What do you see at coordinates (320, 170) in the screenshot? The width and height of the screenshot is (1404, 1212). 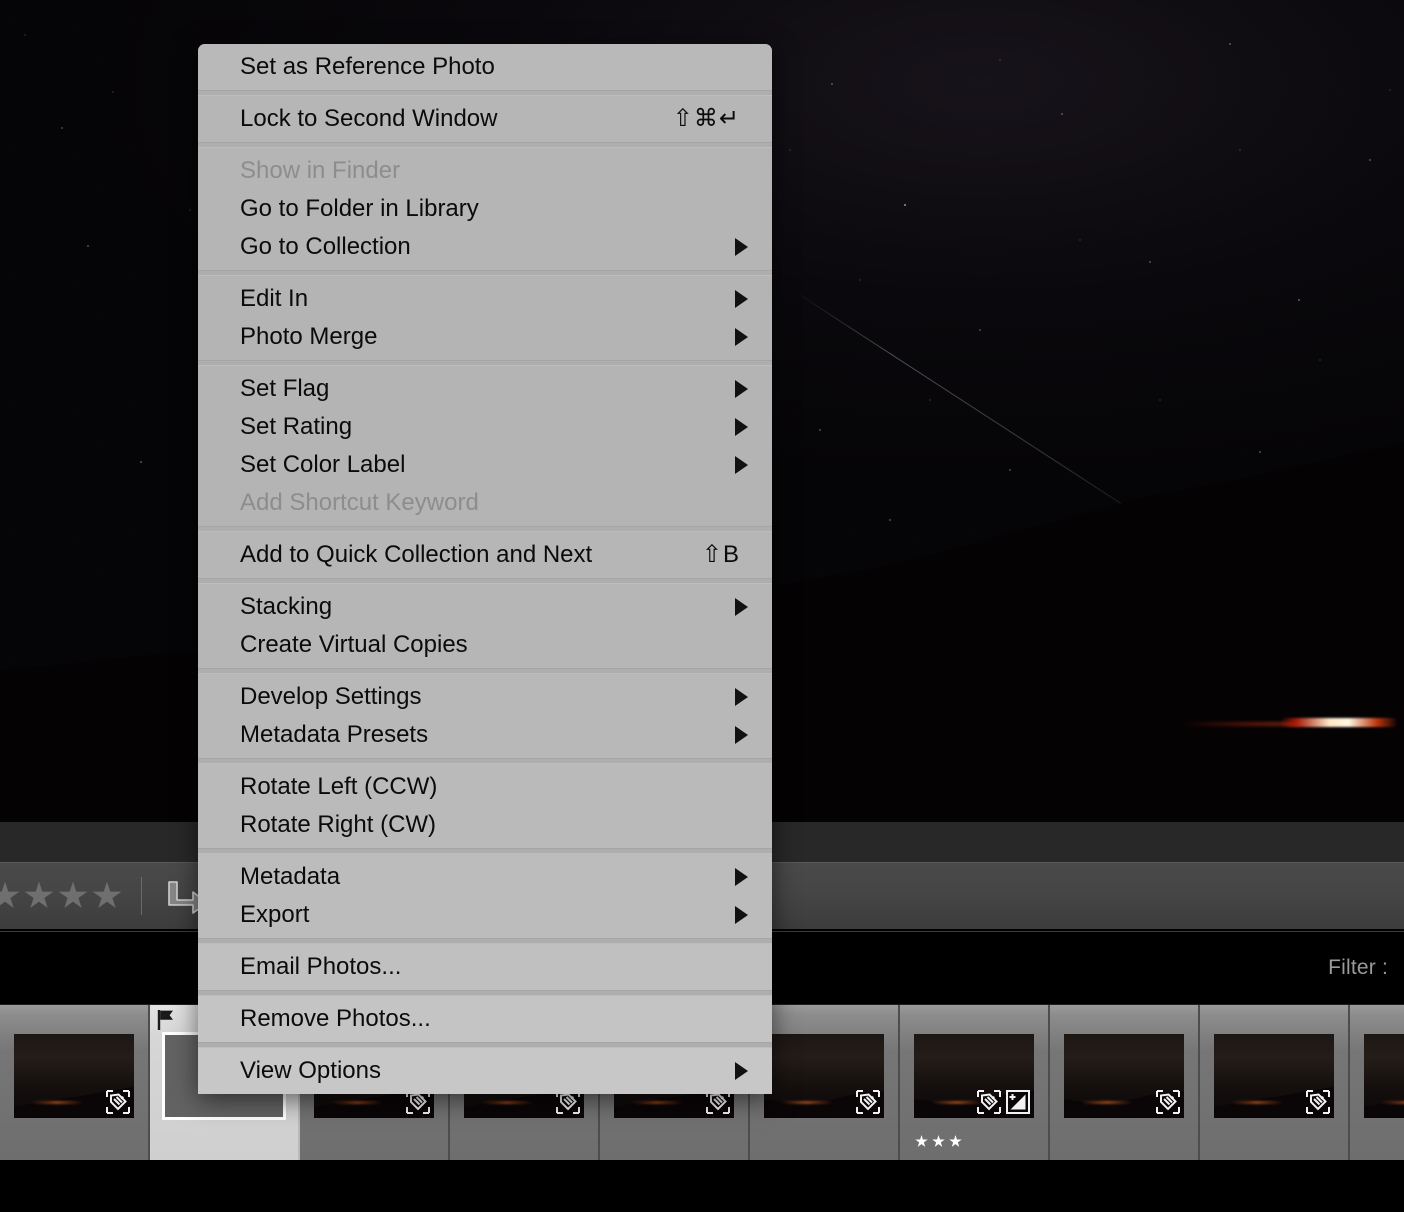 I see `menu-item-label: Show in Finder` at bounding box center [320, 170].